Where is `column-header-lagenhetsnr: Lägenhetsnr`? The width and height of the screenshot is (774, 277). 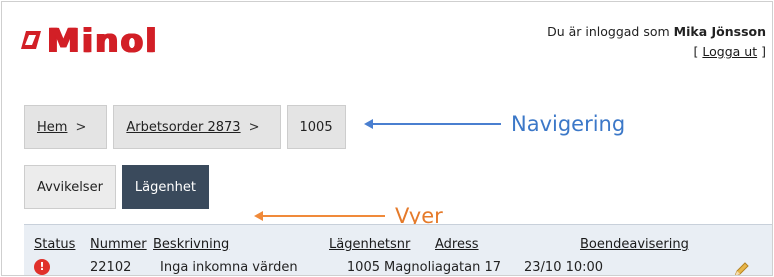
column-header-lagenhetsnr: Lägenhetsnr is located at coordinates (382, 244).